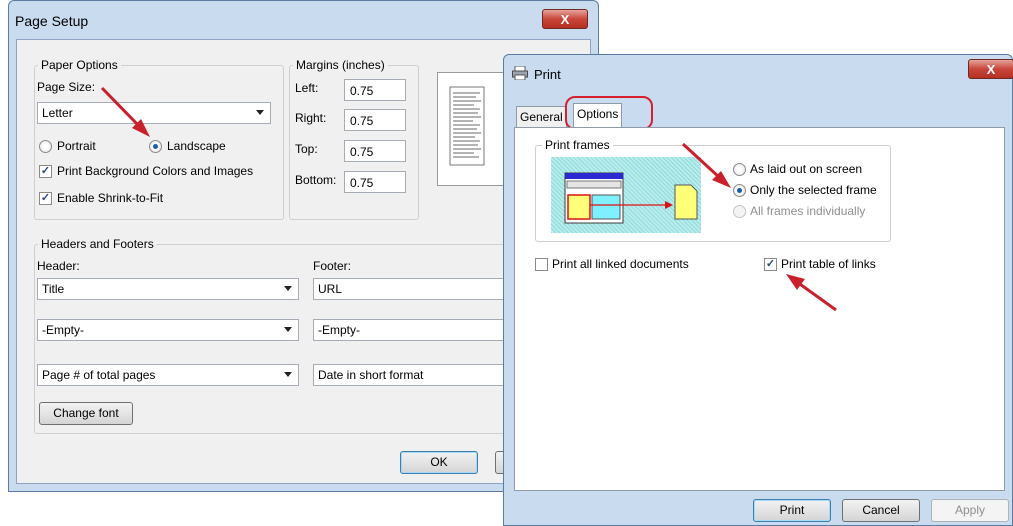 The height and width of the screenshot is (526, 1013). I want to click on annotation-arrow-table-of-links, so click(811, 293).